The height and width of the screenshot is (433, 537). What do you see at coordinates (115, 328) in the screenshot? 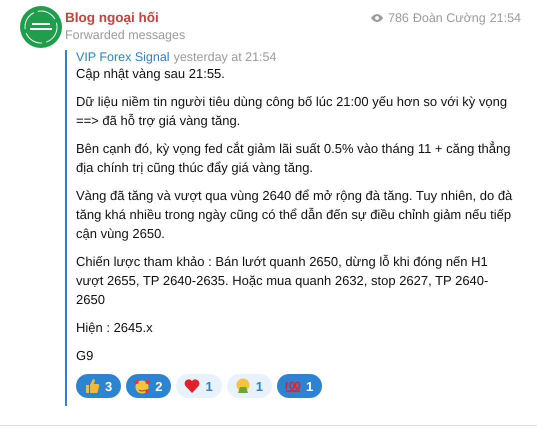
I see `message-paragraph: Hiện : 2645.x` at bounding box center [115, 328].